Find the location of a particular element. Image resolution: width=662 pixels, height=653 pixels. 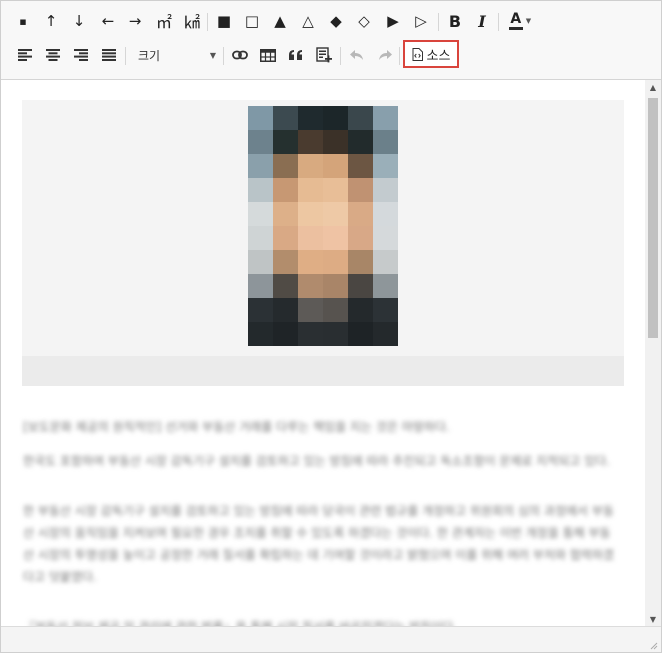

source-button: 소스 is located at coordinates (431, 54).